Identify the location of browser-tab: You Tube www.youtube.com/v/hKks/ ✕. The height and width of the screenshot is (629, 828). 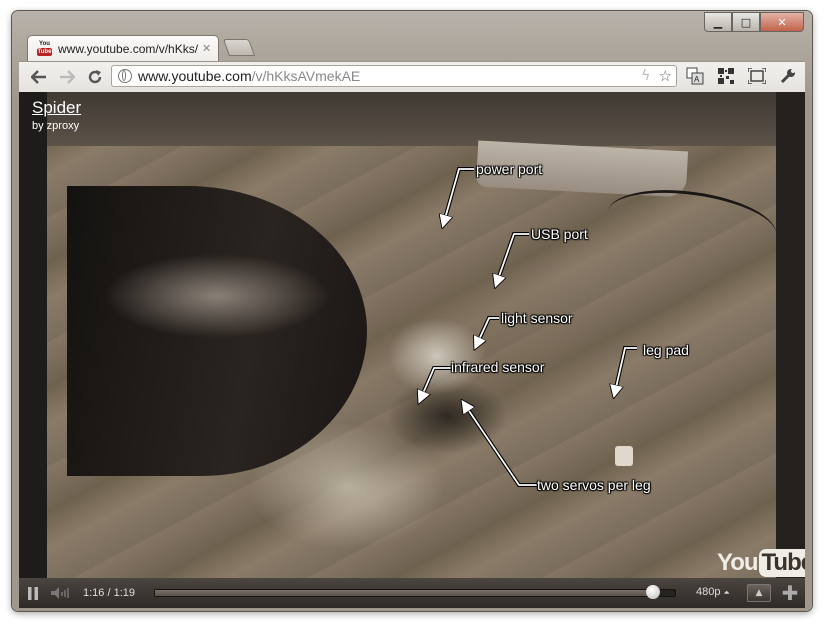
(123, 48).